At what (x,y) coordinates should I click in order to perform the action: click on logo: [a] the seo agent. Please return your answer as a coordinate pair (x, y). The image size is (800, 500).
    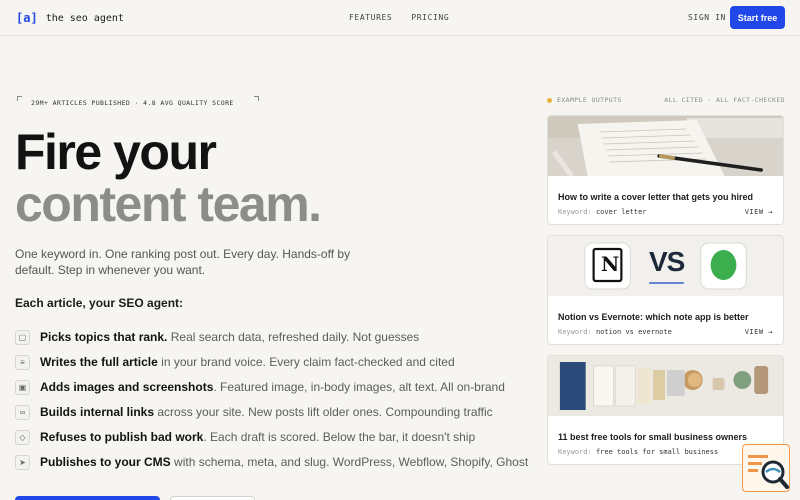
    Looking at the image, I should click on (70, 18).